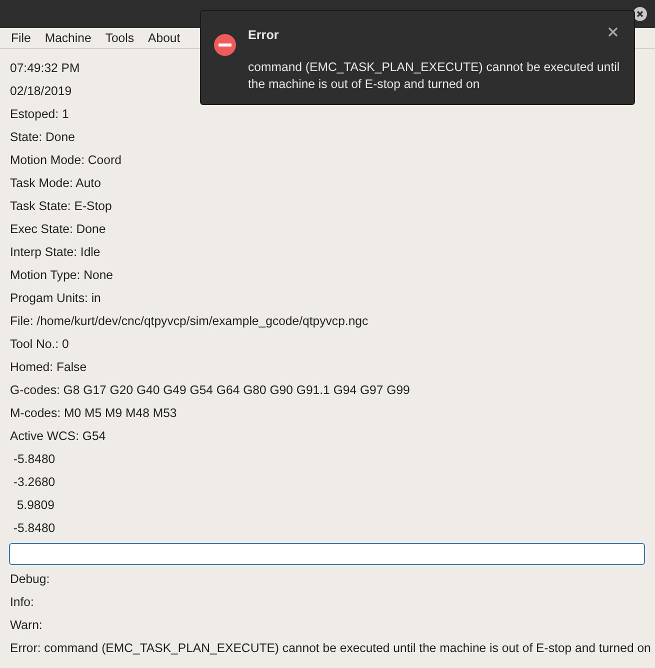  Describe the element at coordinates (164, 38) in the screenshot. I see `menu-item: About` at that location.